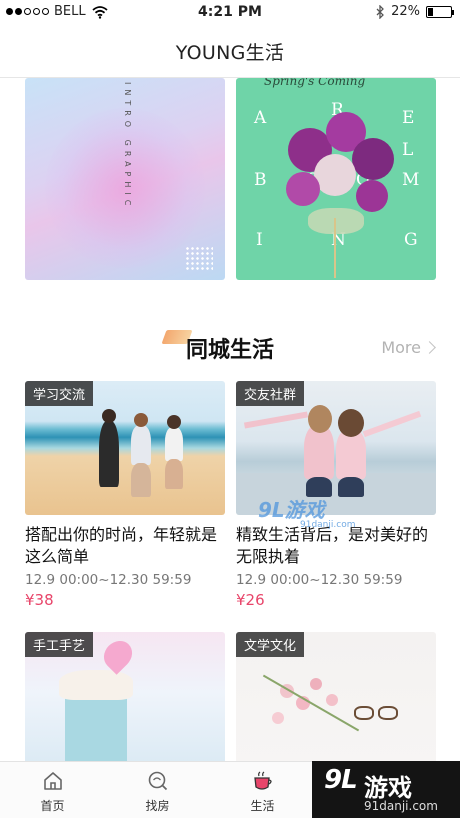 The width and height of the screenshot is (460, 818). Describe the element at coordinates (157, 806) in the screenshot. I see `tab-label: 找房` at that location.